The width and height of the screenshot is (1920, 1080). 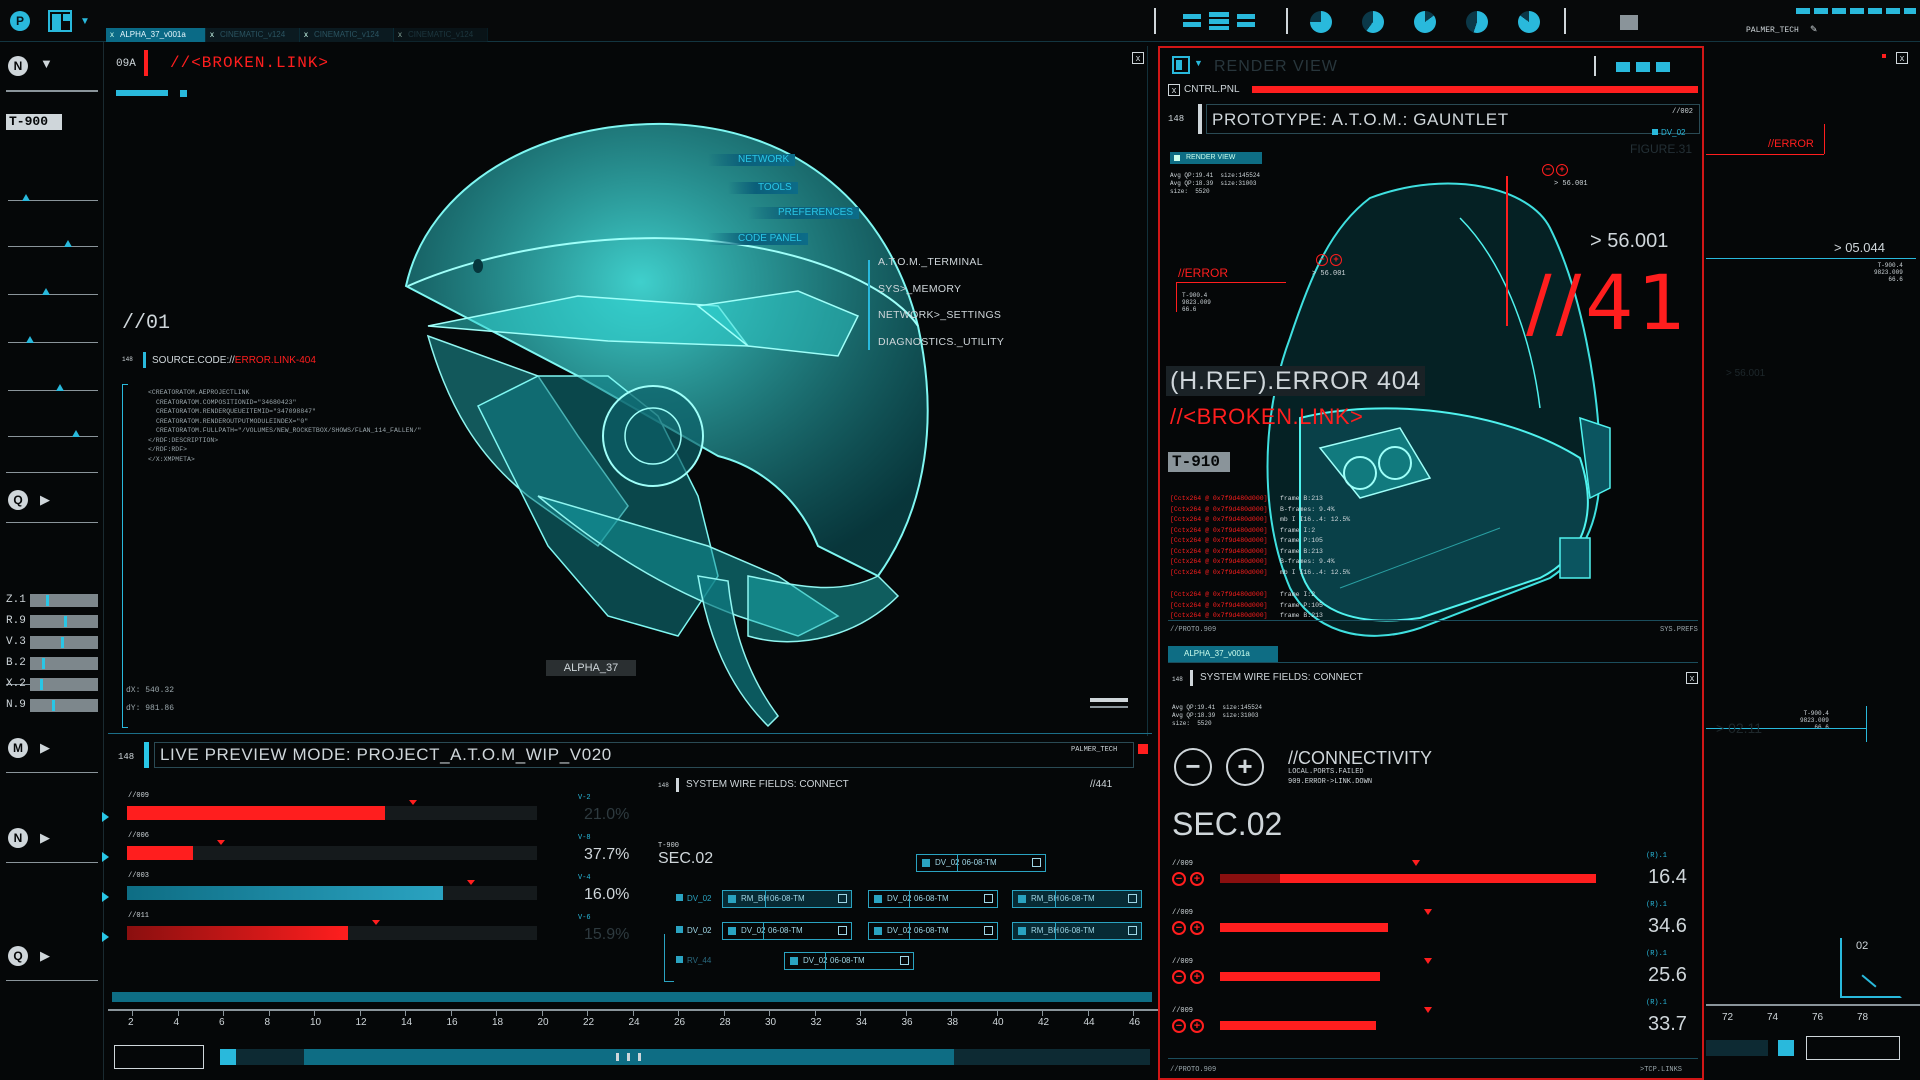 What do you see at coordinates (1871, 968) in the screenshot?
I see `gauge-widget` at bounding box center [1871, 968].